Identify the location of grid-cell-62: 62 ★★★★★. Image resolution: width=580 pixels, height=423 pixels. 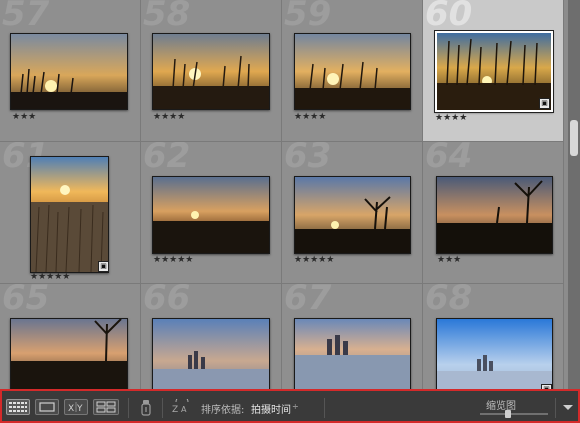
(211, 213).